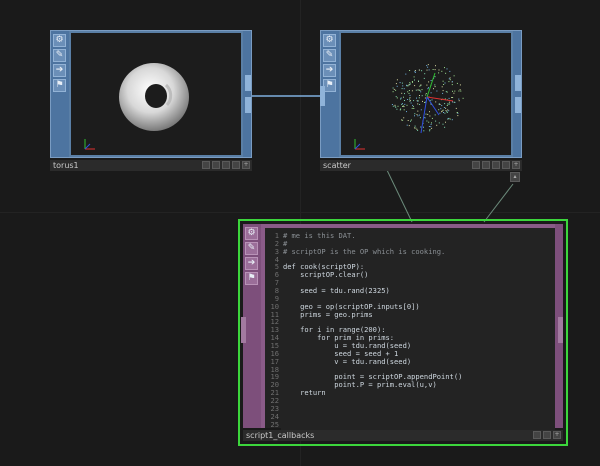  I want to click on code-line: # me is this DAT., so click(319, 235).